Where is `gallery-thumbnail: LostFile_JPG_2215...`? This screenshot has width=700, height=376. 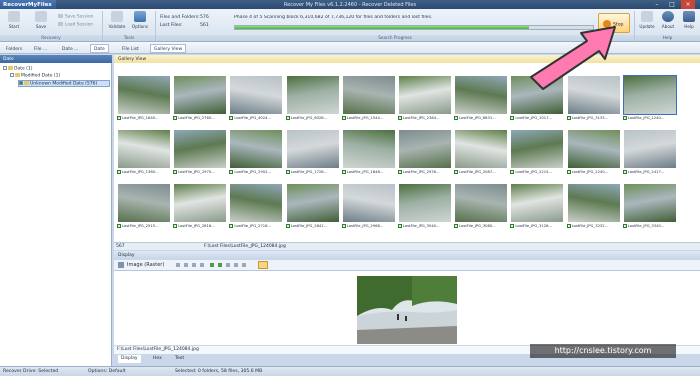 gallery-thumbnail: LostFile_JPG_2215... is located at coordinates (537, 154).